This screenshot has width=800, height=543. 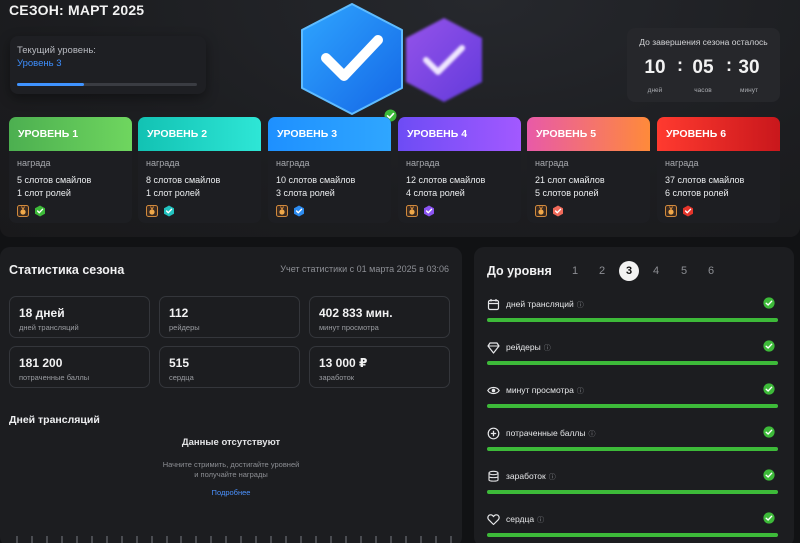 I want to click on goal-level-3: 3, so click(x=629, y=271).